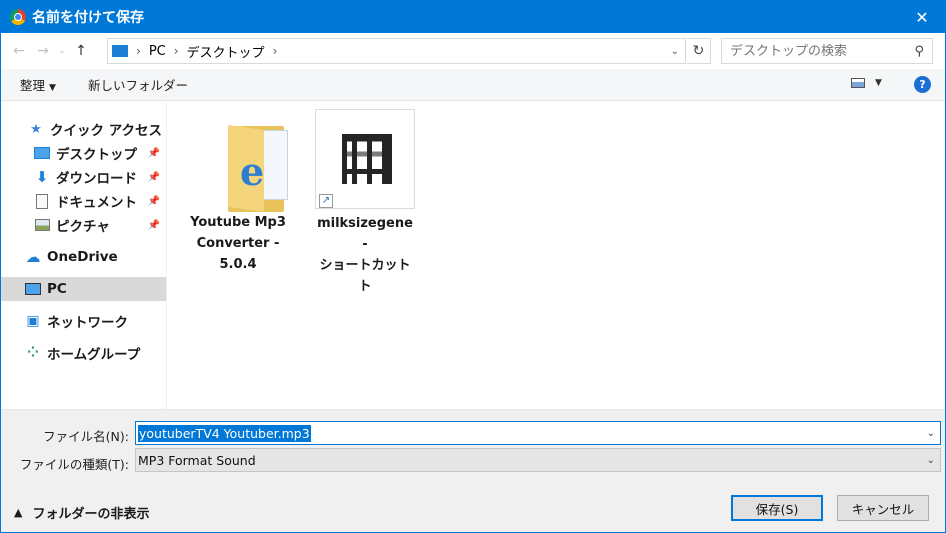 The width and height of the screenshot is (946, 533). What do you see at coordinates (43, 51) in the screenshot?
I see `forward-arrow-icon: →` at bounding box center [43, 51].